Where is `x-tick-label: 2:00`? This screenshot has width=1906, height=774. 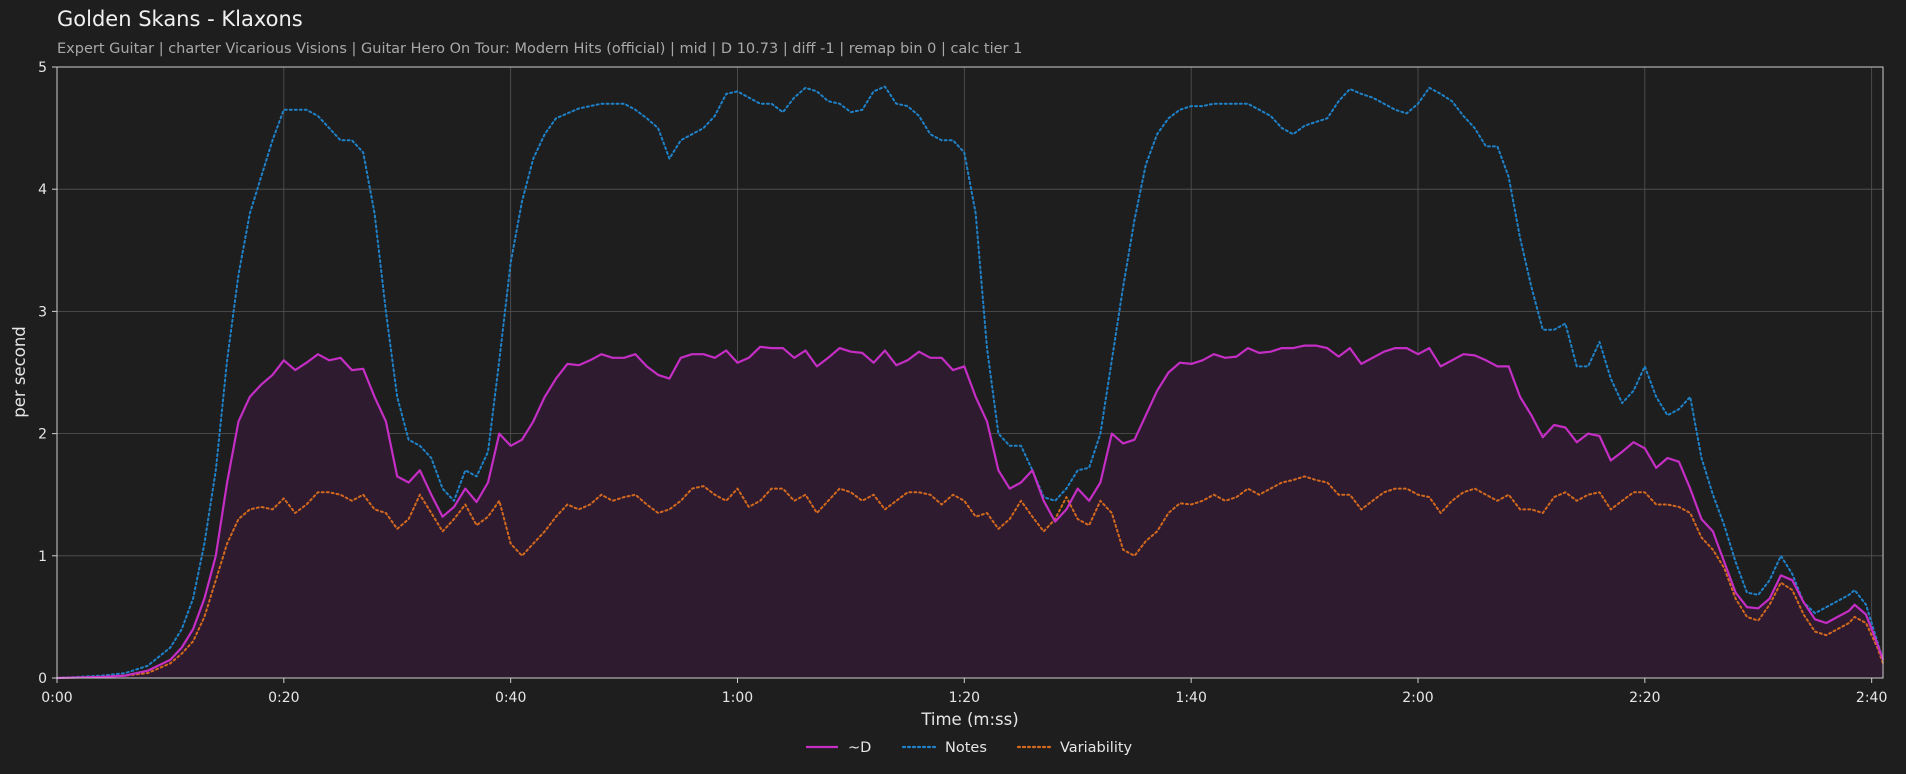 x-tick-label: 2:00 is located at coordinates (1417, 698).